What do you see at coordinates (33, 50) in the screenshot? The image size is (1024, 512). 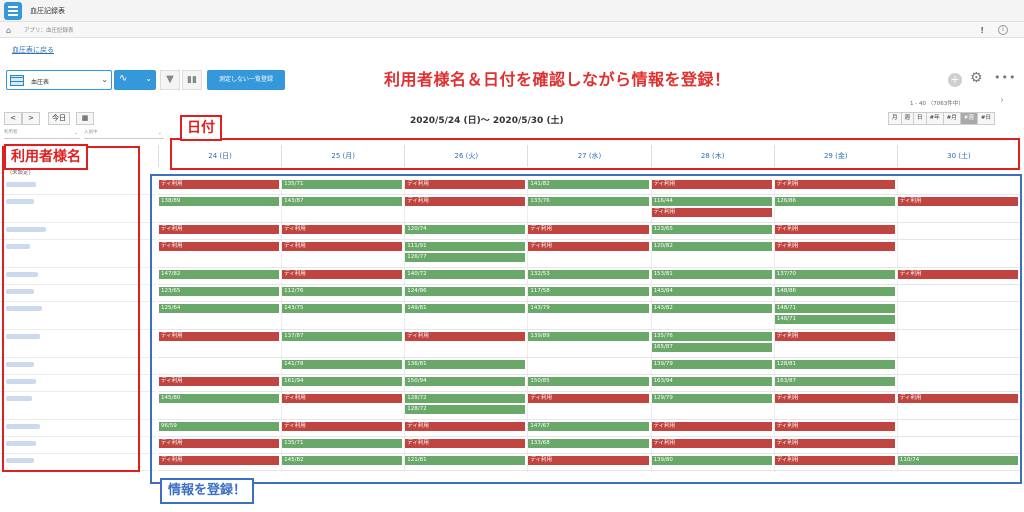 I see `back-link: 血圧表に戻る` at bounding box center [33, 50].